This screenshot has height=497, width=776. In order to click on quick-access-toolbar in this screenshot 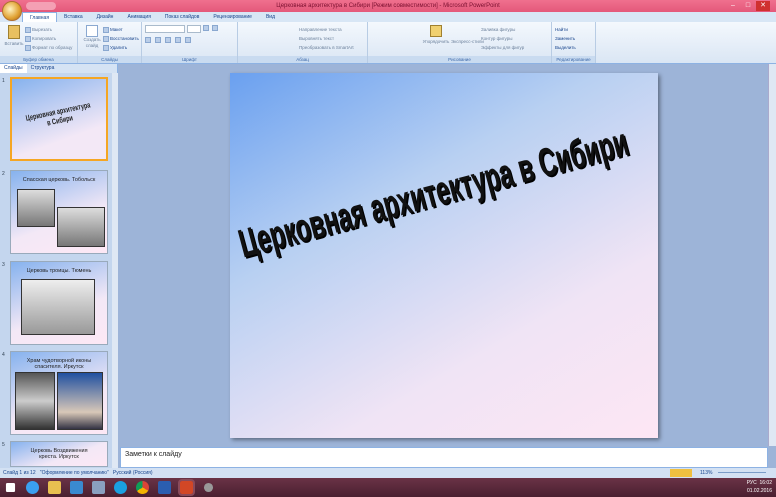, I will do `click(41, 6)`.